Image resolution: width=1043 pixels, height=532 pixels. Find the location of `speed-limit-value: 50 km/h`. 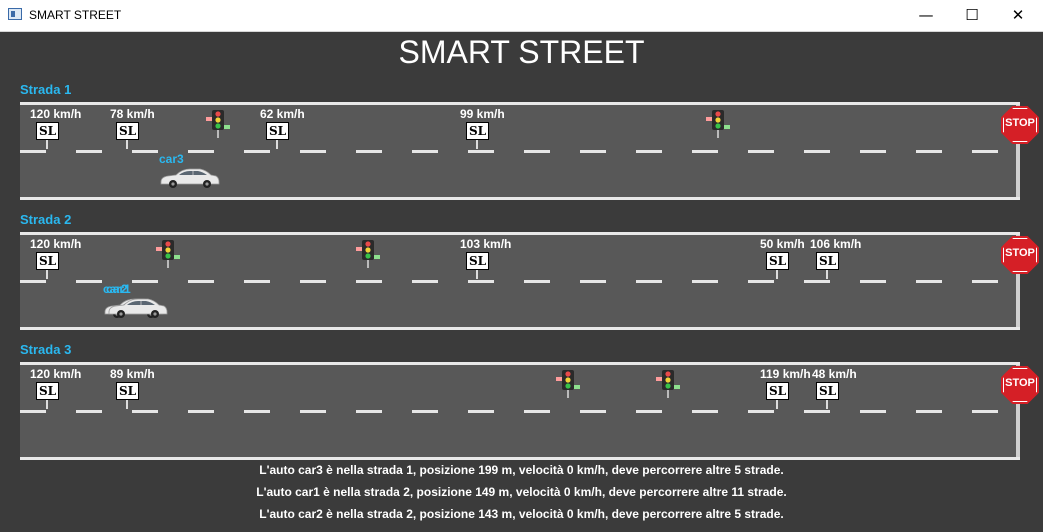

speed-limit-value: 50 km/h is located at coordinates (782, 244).